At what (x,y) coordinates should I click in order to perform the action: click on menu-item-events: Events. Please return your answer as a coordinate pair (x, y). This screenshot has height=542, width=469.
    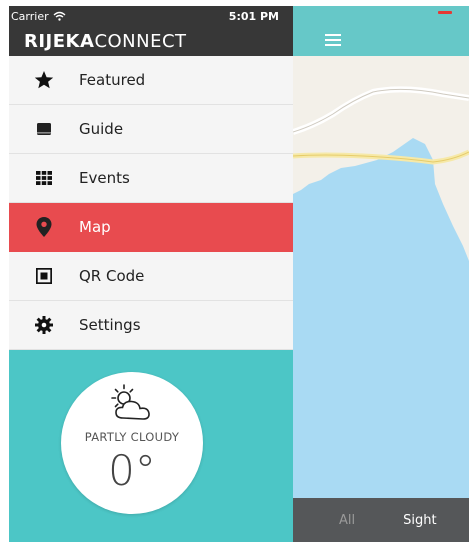
    Looking at the image, I should click on (151, 178).